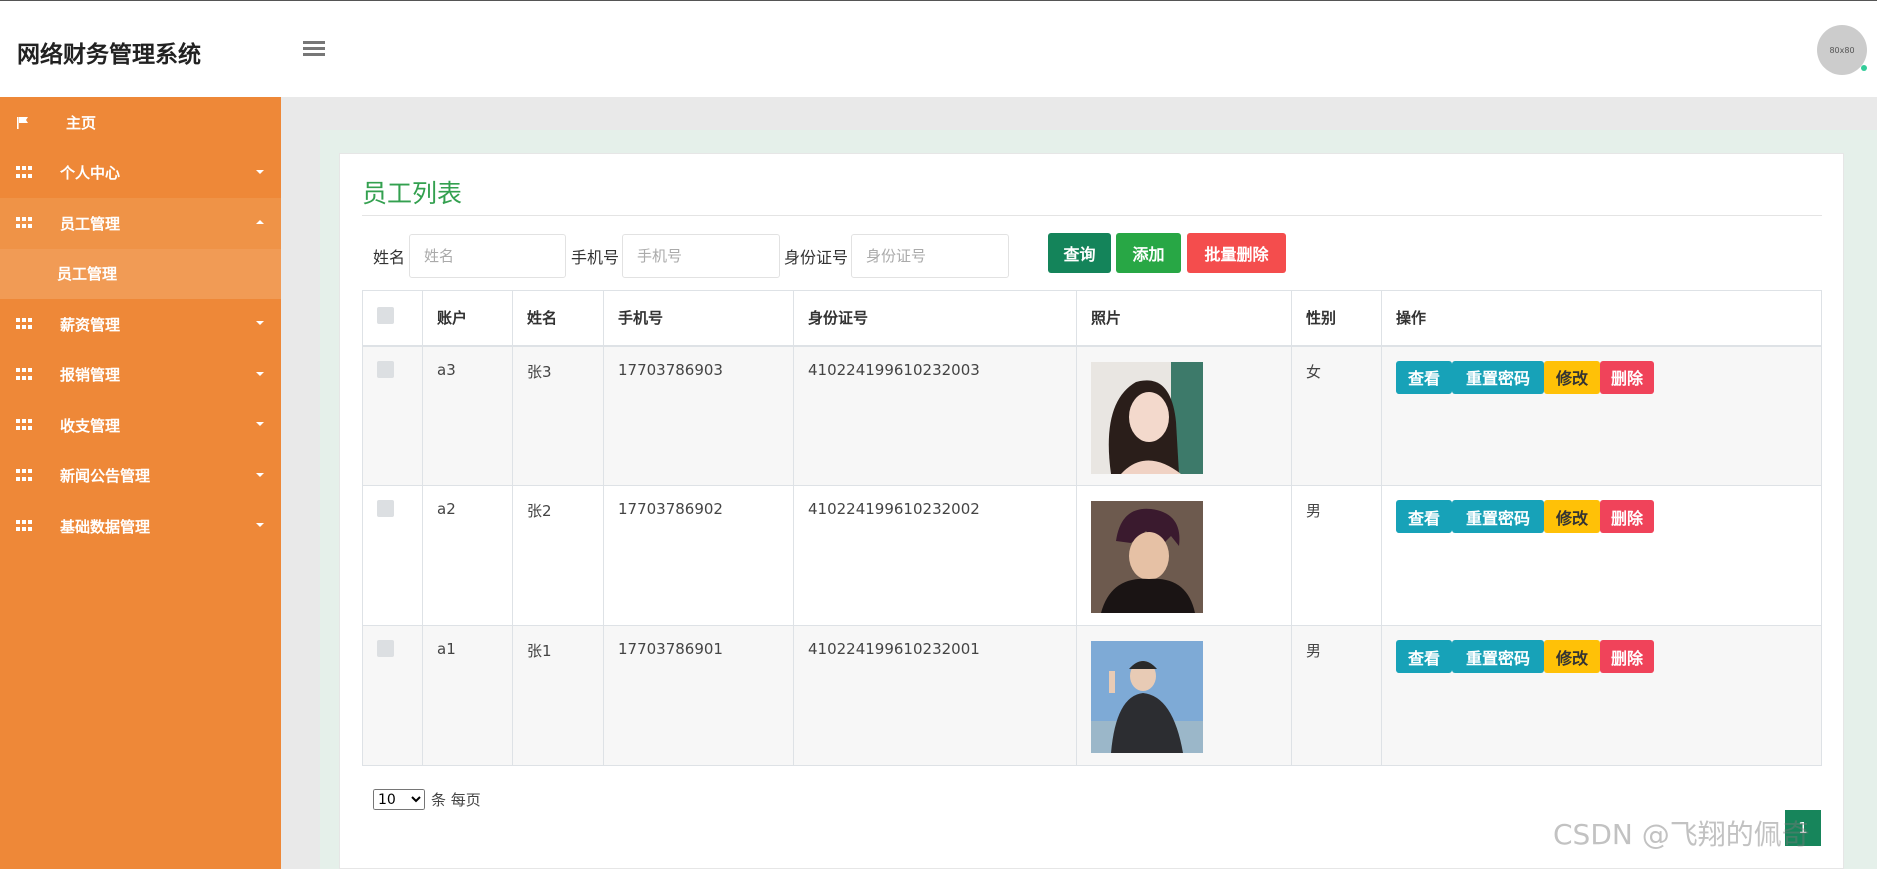 The image size is (1877, 869). I want to click on sidebar-item-basic-data-management: 基础数据管理, so click(140, 526).